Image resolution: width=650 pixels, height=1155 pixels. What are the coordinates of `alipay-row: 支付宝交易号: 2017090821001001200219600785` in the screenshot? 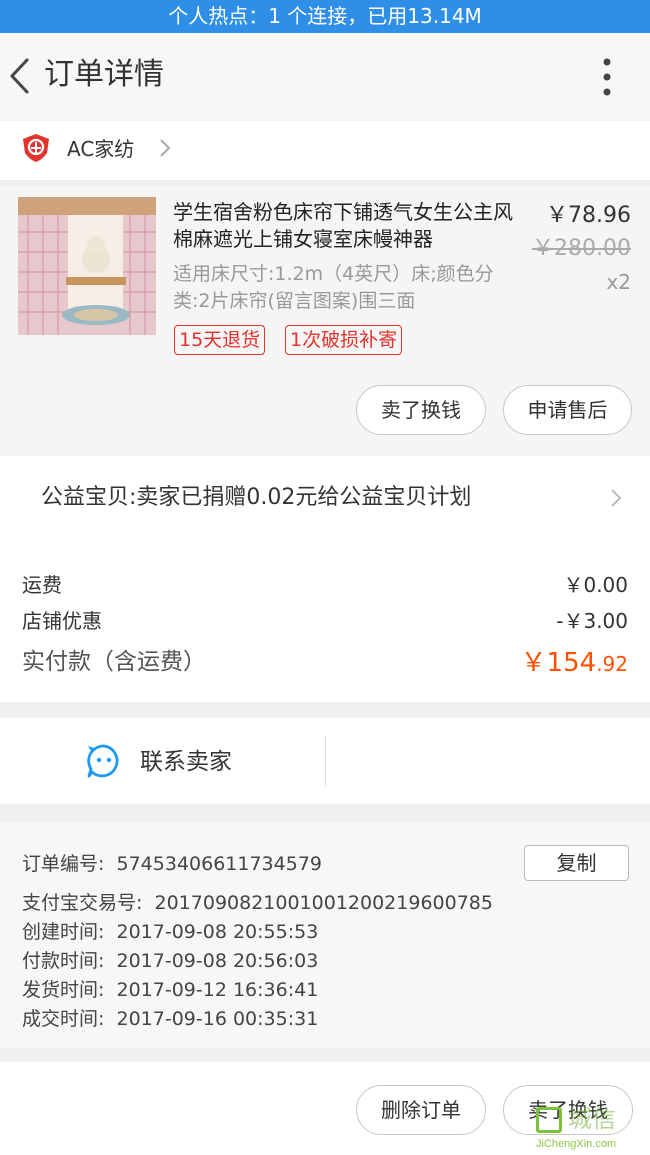 It's located at (257, 903).